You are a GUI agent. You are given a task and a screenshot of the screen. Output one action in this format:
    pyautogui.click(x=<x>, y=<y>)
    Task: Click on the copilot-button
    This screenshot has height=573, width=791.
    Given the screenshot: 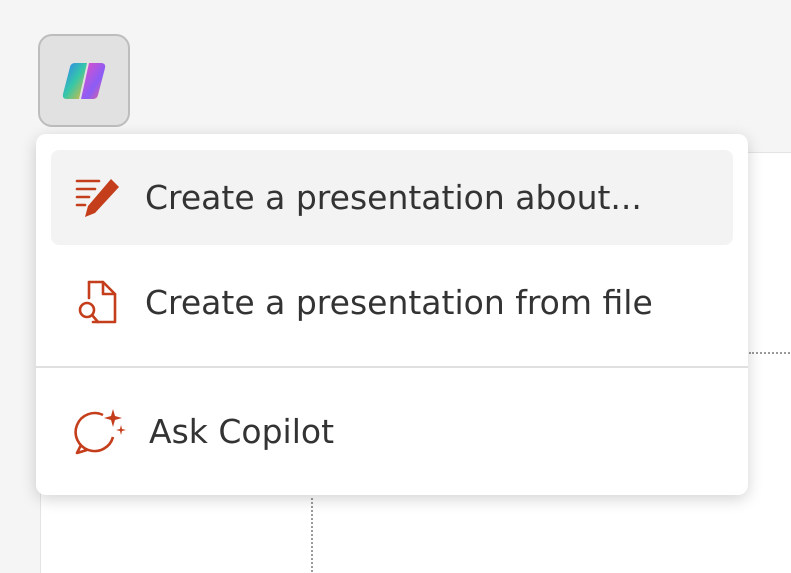 What is the action you would take?
    pyautogui.click(x=84, y=80)
    